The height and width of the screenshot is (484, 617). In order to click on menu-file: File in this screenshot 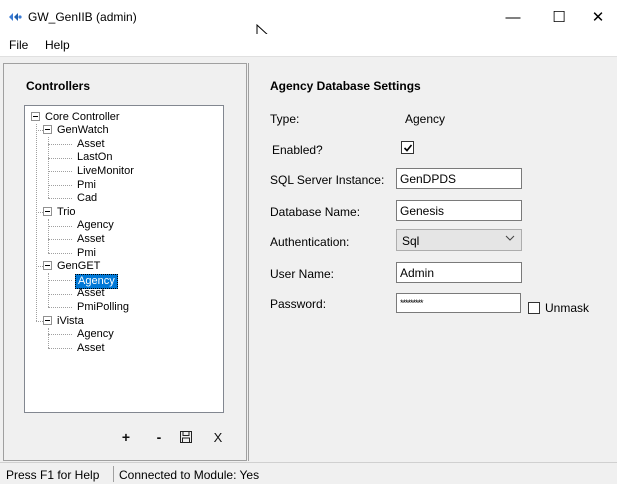, I will do `click(18, 45)`.